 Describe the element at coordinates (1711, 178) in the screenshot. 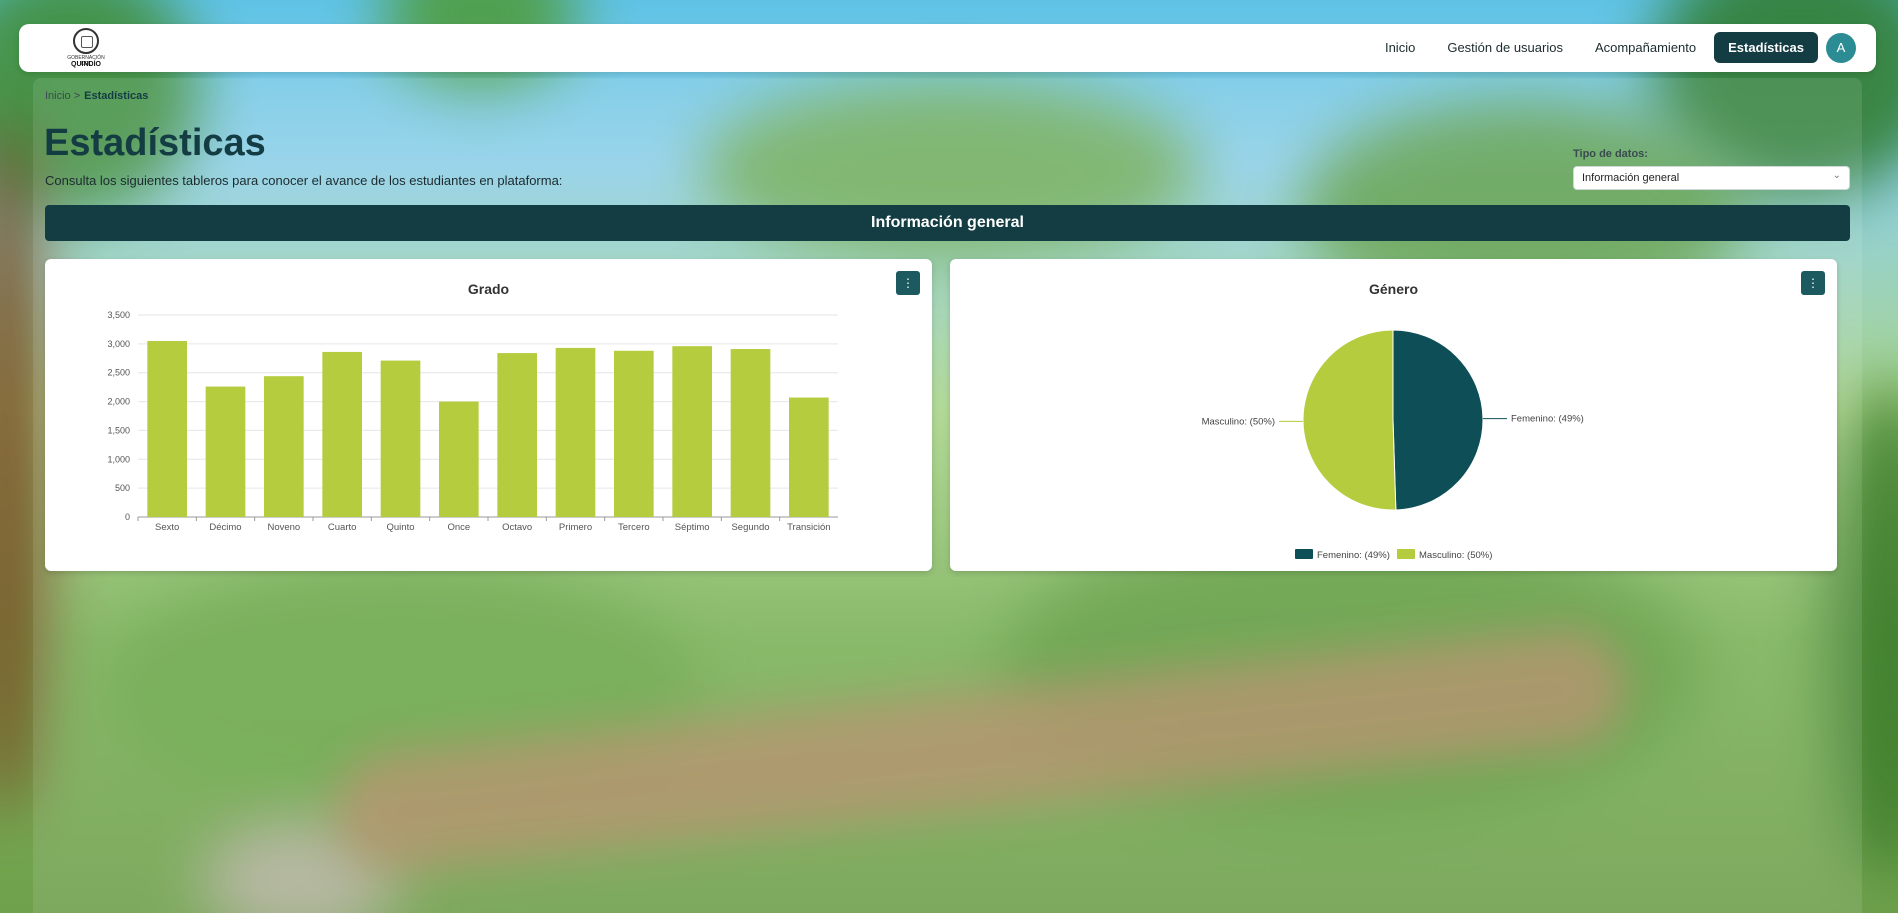

I see `data-type-select: Información general ⌄` at that location.